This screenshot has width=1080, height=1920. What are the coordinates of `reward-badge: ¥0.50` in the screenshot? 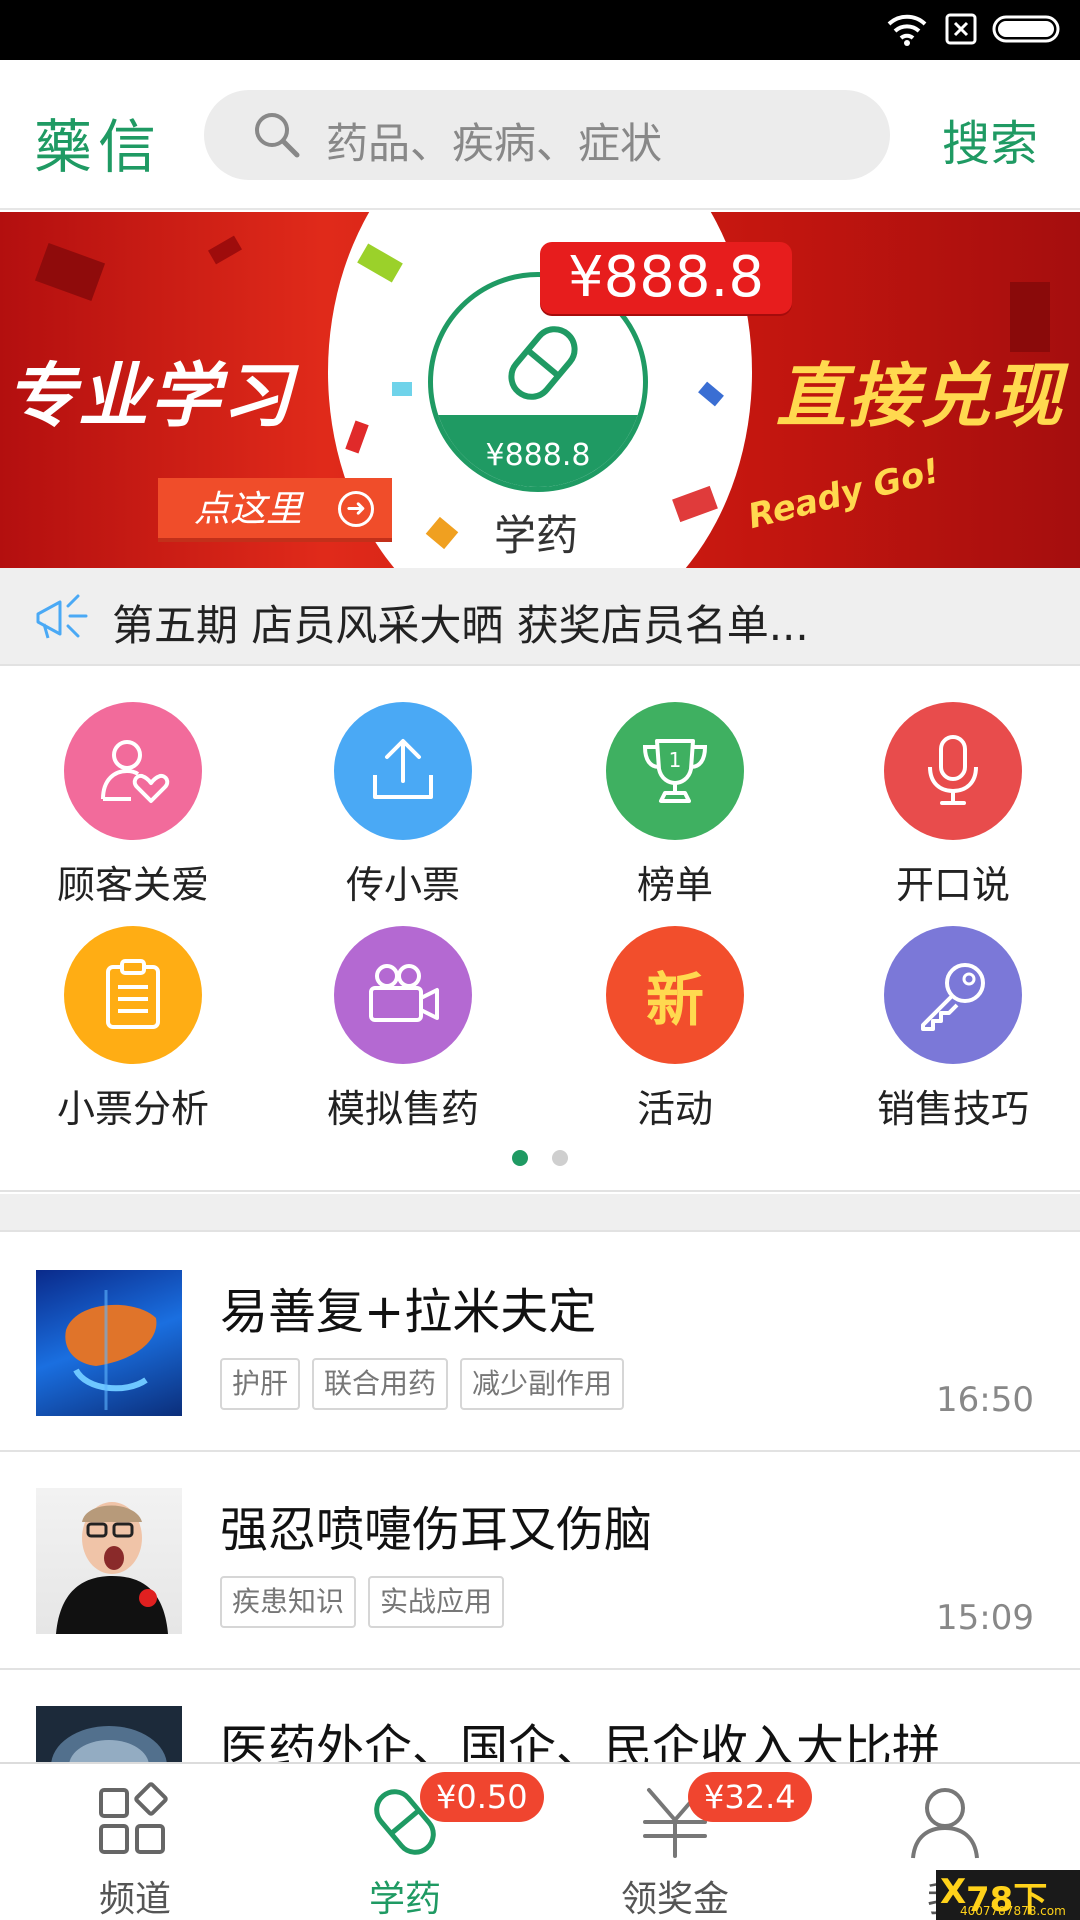 It's located at (482, 1797).